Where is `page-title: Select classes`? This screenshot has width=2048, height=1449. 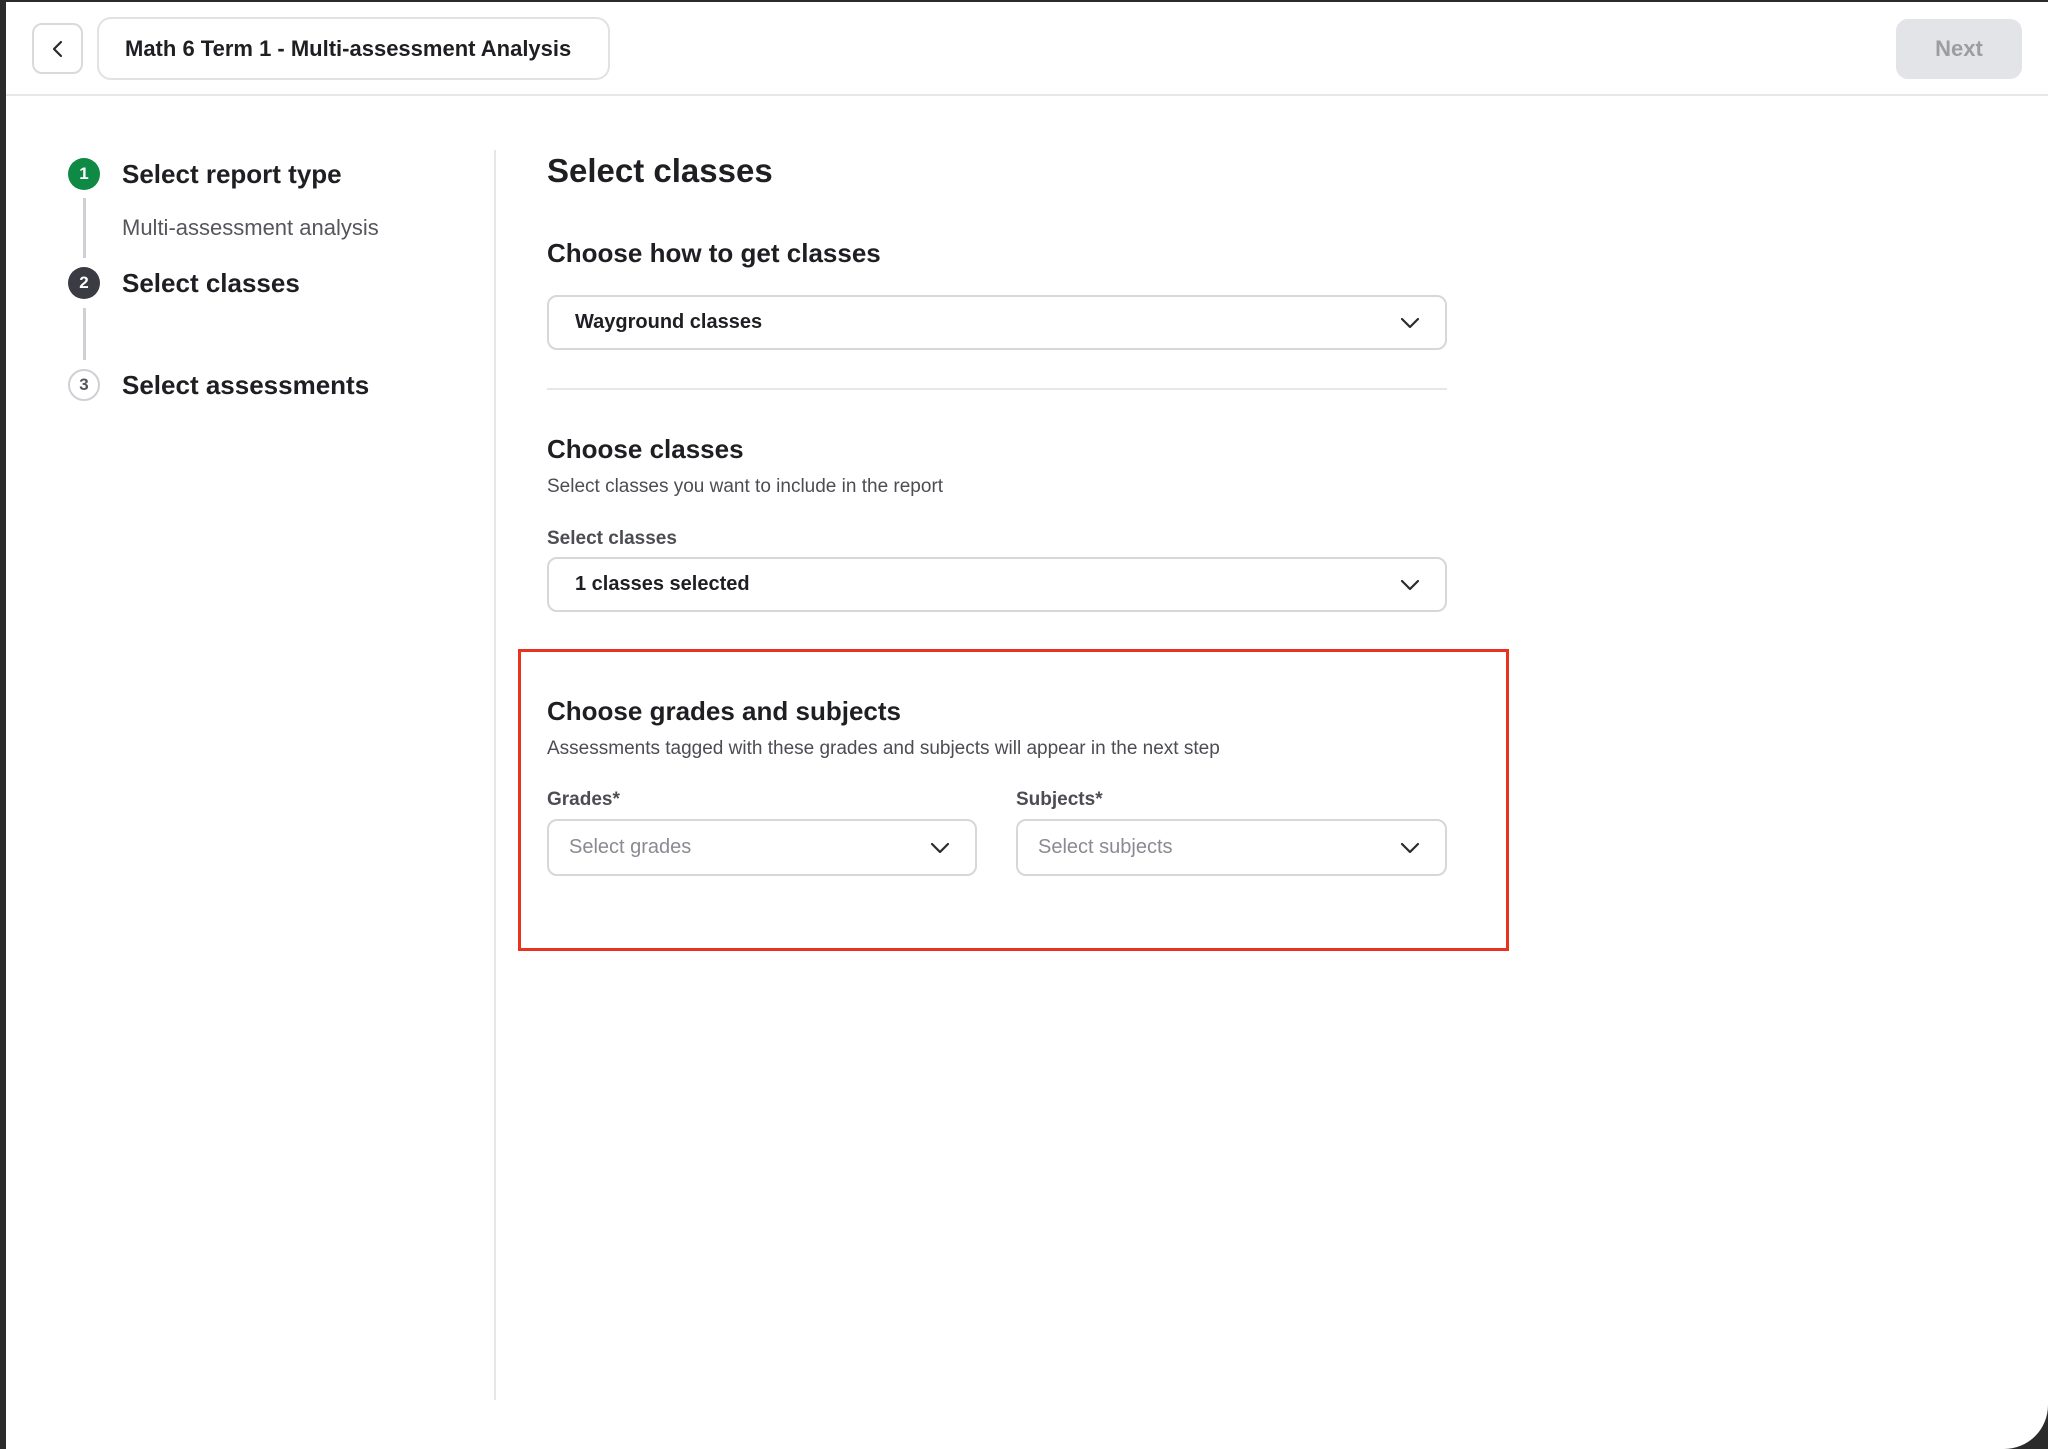
page-title: Select classes is located at coordinates (660, 170).